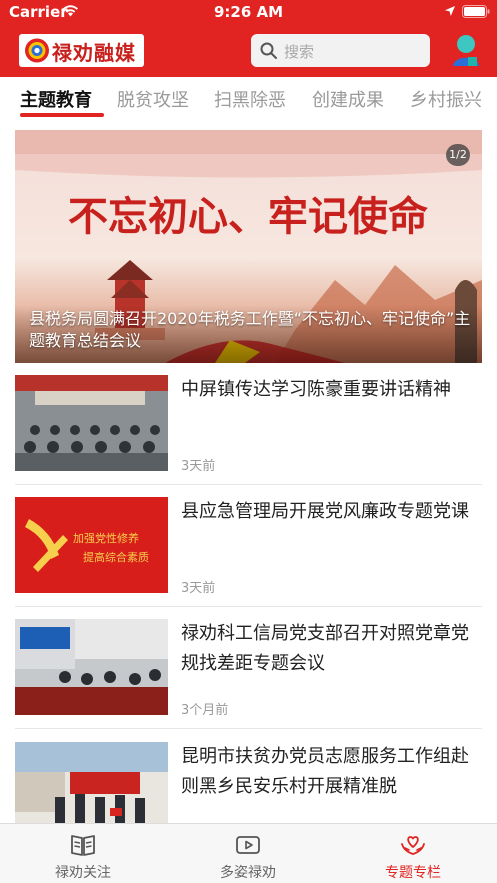 This screenshot has height=883, width=497. What do you see at coordinates (37, 50) in the screenshot?
I see `logo-swirl-icon` at bounding box center [37, 50].